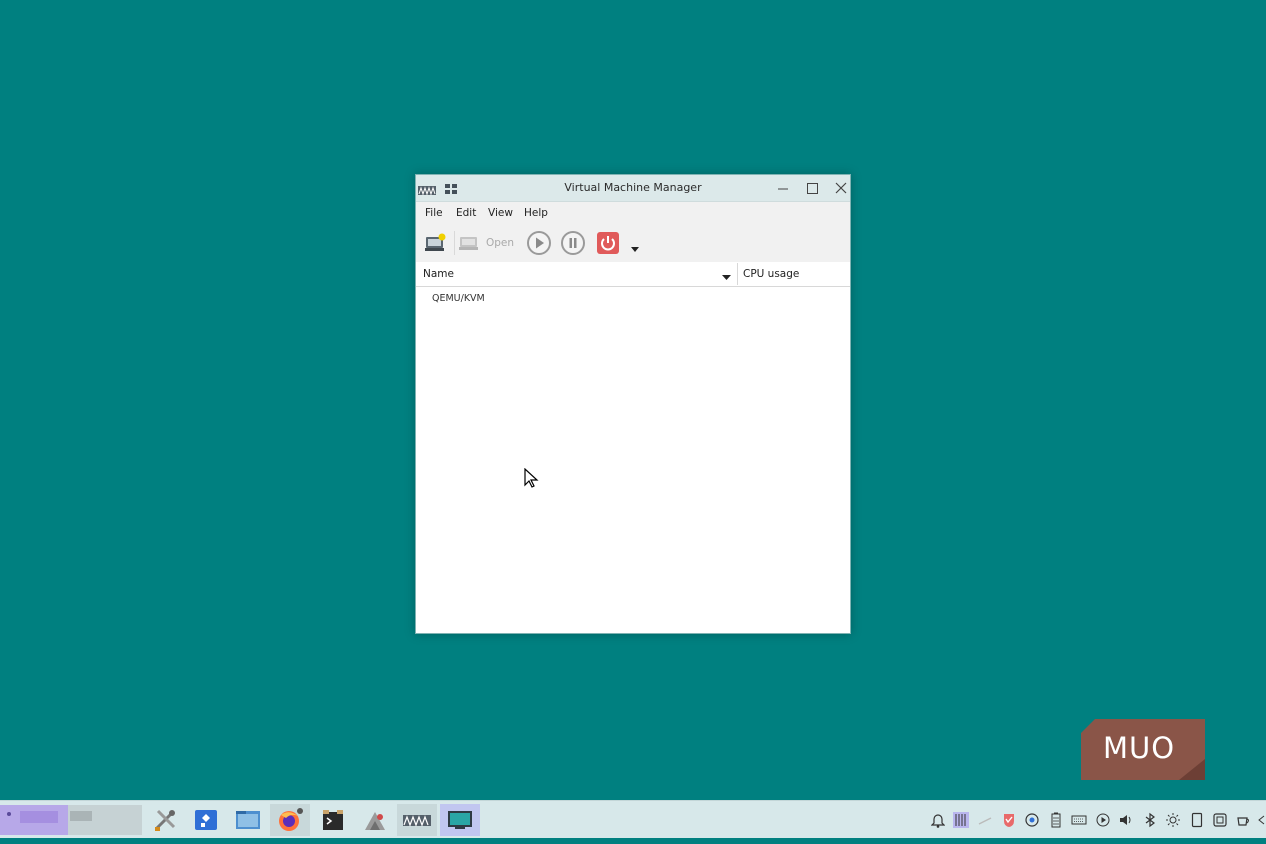 The image size is (1266, 844). What do you see at coordinates (633, 274) in the screenshot?
I see `column-header: Name CPU usage` at bounding box center [633, 274].